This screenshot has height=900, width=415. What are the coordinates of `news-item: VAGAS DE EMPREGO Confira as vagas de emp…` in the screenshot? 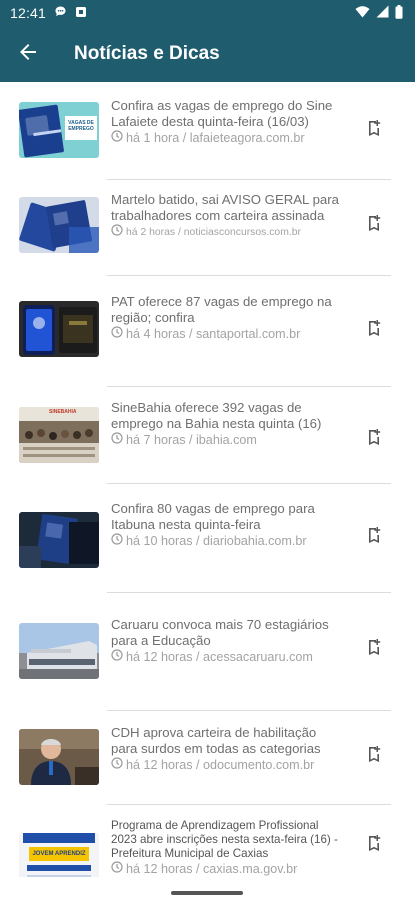 It's located at (207, 130).